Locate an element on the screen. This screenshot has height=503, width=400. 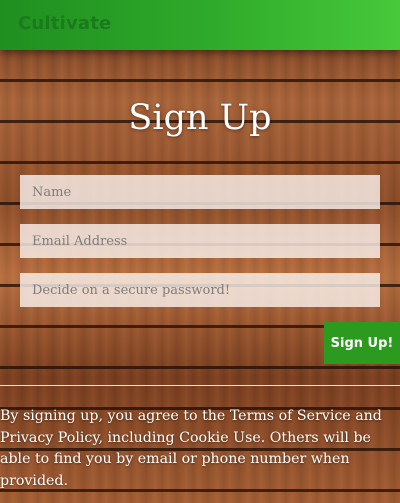
section-divider is located at coordinates (200, 385).